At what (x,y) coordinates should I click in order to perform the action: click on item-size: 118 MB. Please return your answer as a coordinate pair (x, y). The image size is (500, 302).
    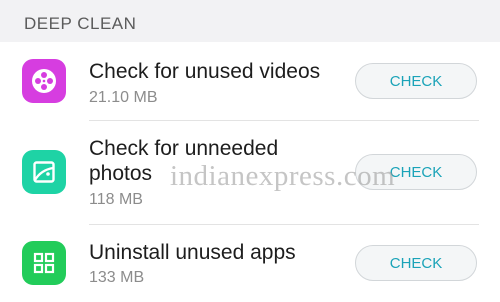
    Looking at the image, I should click on (116, 199).